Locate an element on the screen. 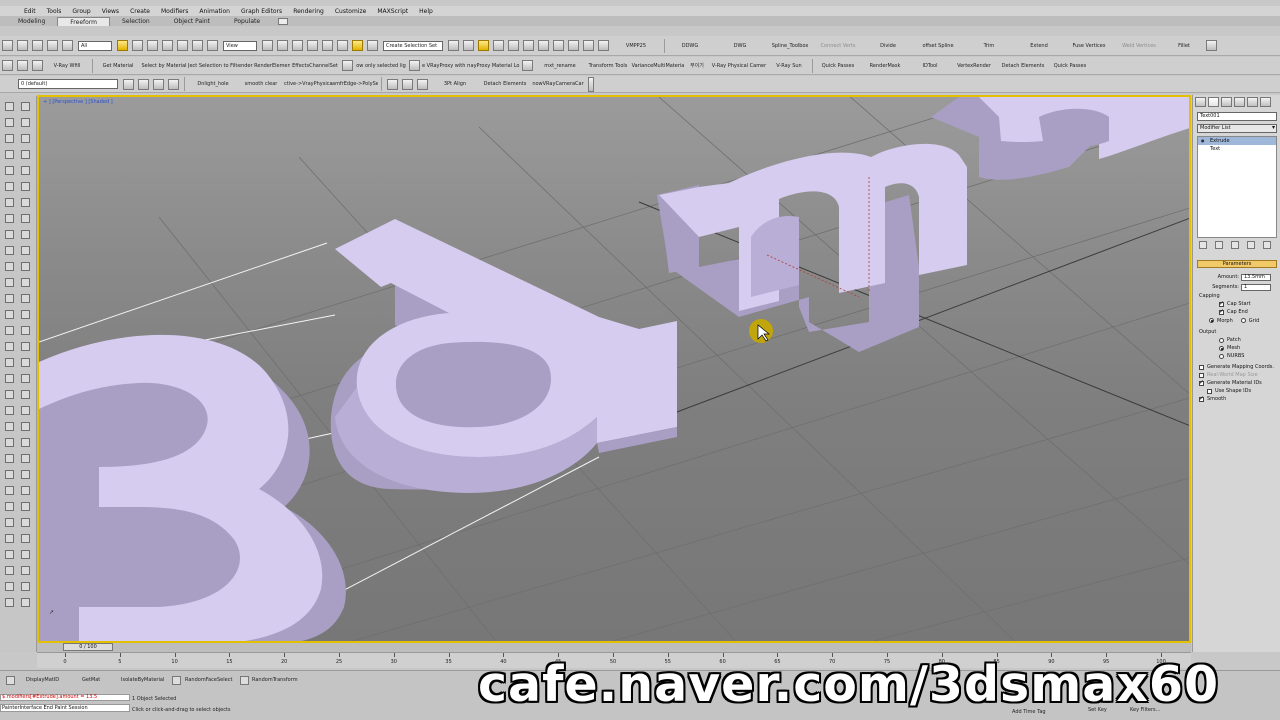  render-production-icon is located at coordinates (603, 45).